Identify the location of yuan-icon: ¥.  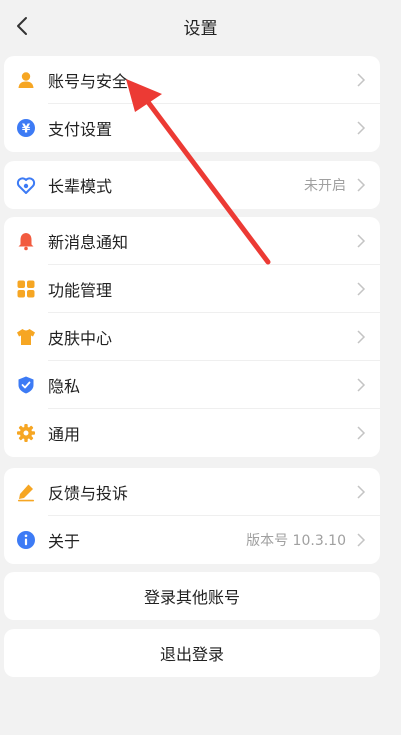
(26, 128).